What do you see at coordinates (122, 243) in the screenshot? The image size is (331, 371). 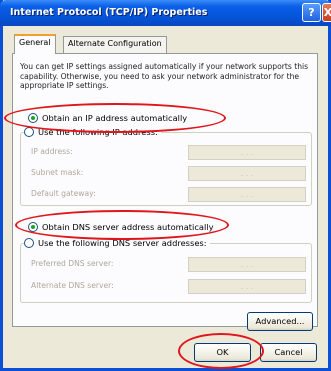 I see `use-following-dns-label: Use the following DNS server addresses:` at bounding box center [122, 243].